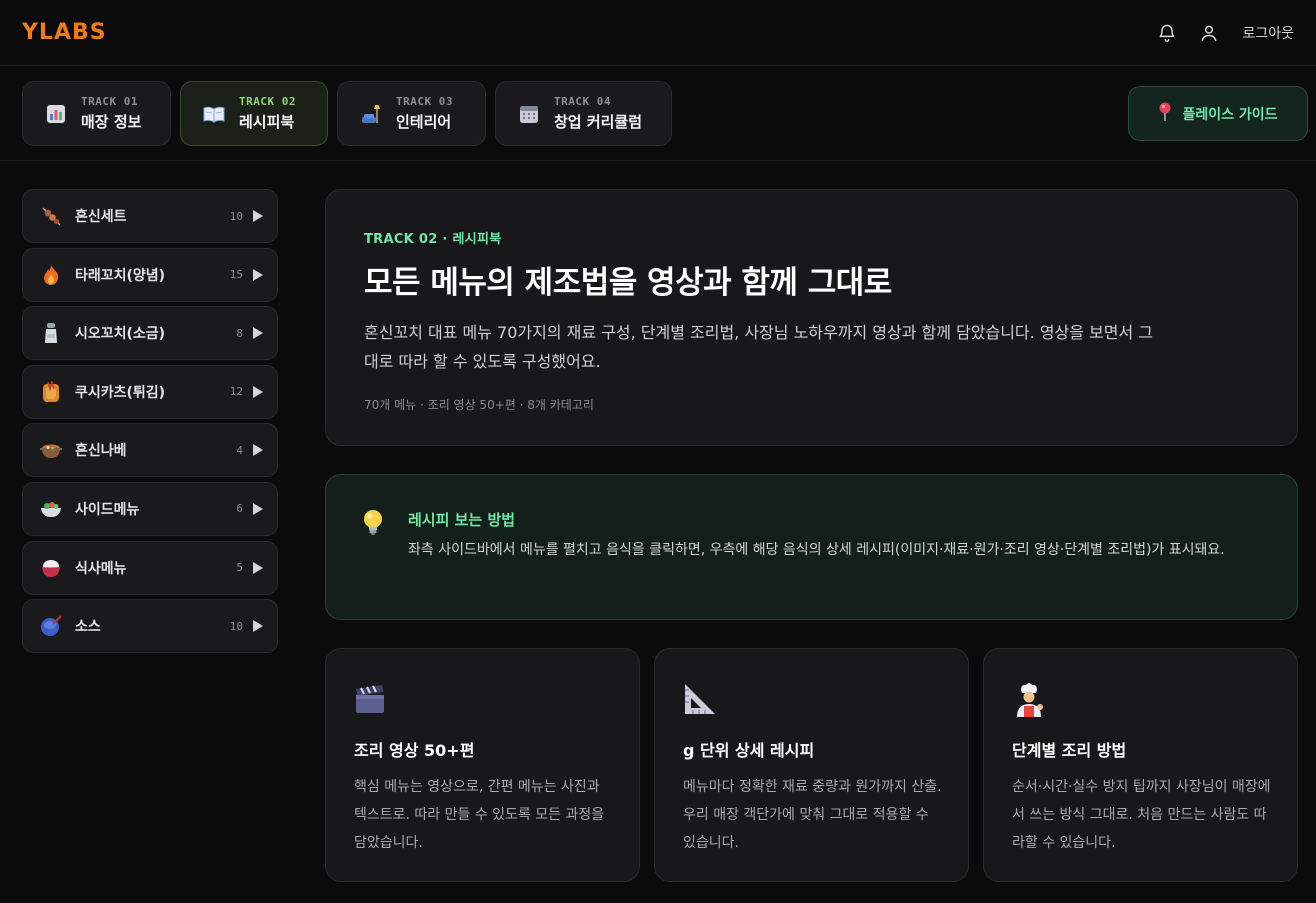 Image resolution: width=1316 pixels, height=903 pixels. I want to click on track-name: 레시피북, so click(267, 122).